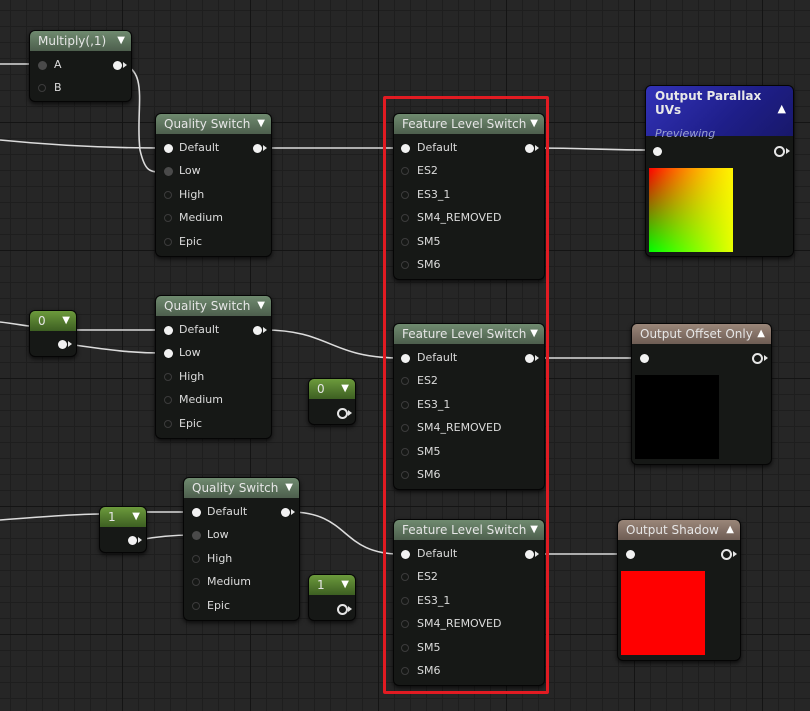 This screenshot has width=810, height=711. I want to click on input-pin-a, so click(42, 65).